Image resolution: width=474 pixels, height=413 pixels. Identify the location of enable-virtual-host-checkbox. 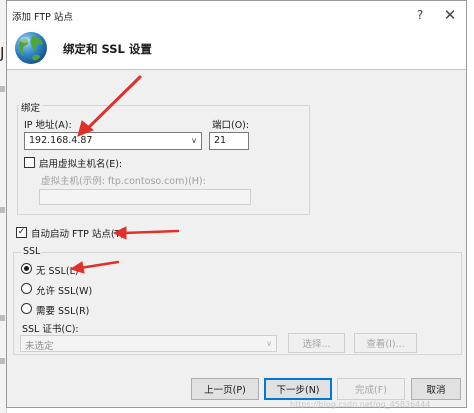
(29, 162).